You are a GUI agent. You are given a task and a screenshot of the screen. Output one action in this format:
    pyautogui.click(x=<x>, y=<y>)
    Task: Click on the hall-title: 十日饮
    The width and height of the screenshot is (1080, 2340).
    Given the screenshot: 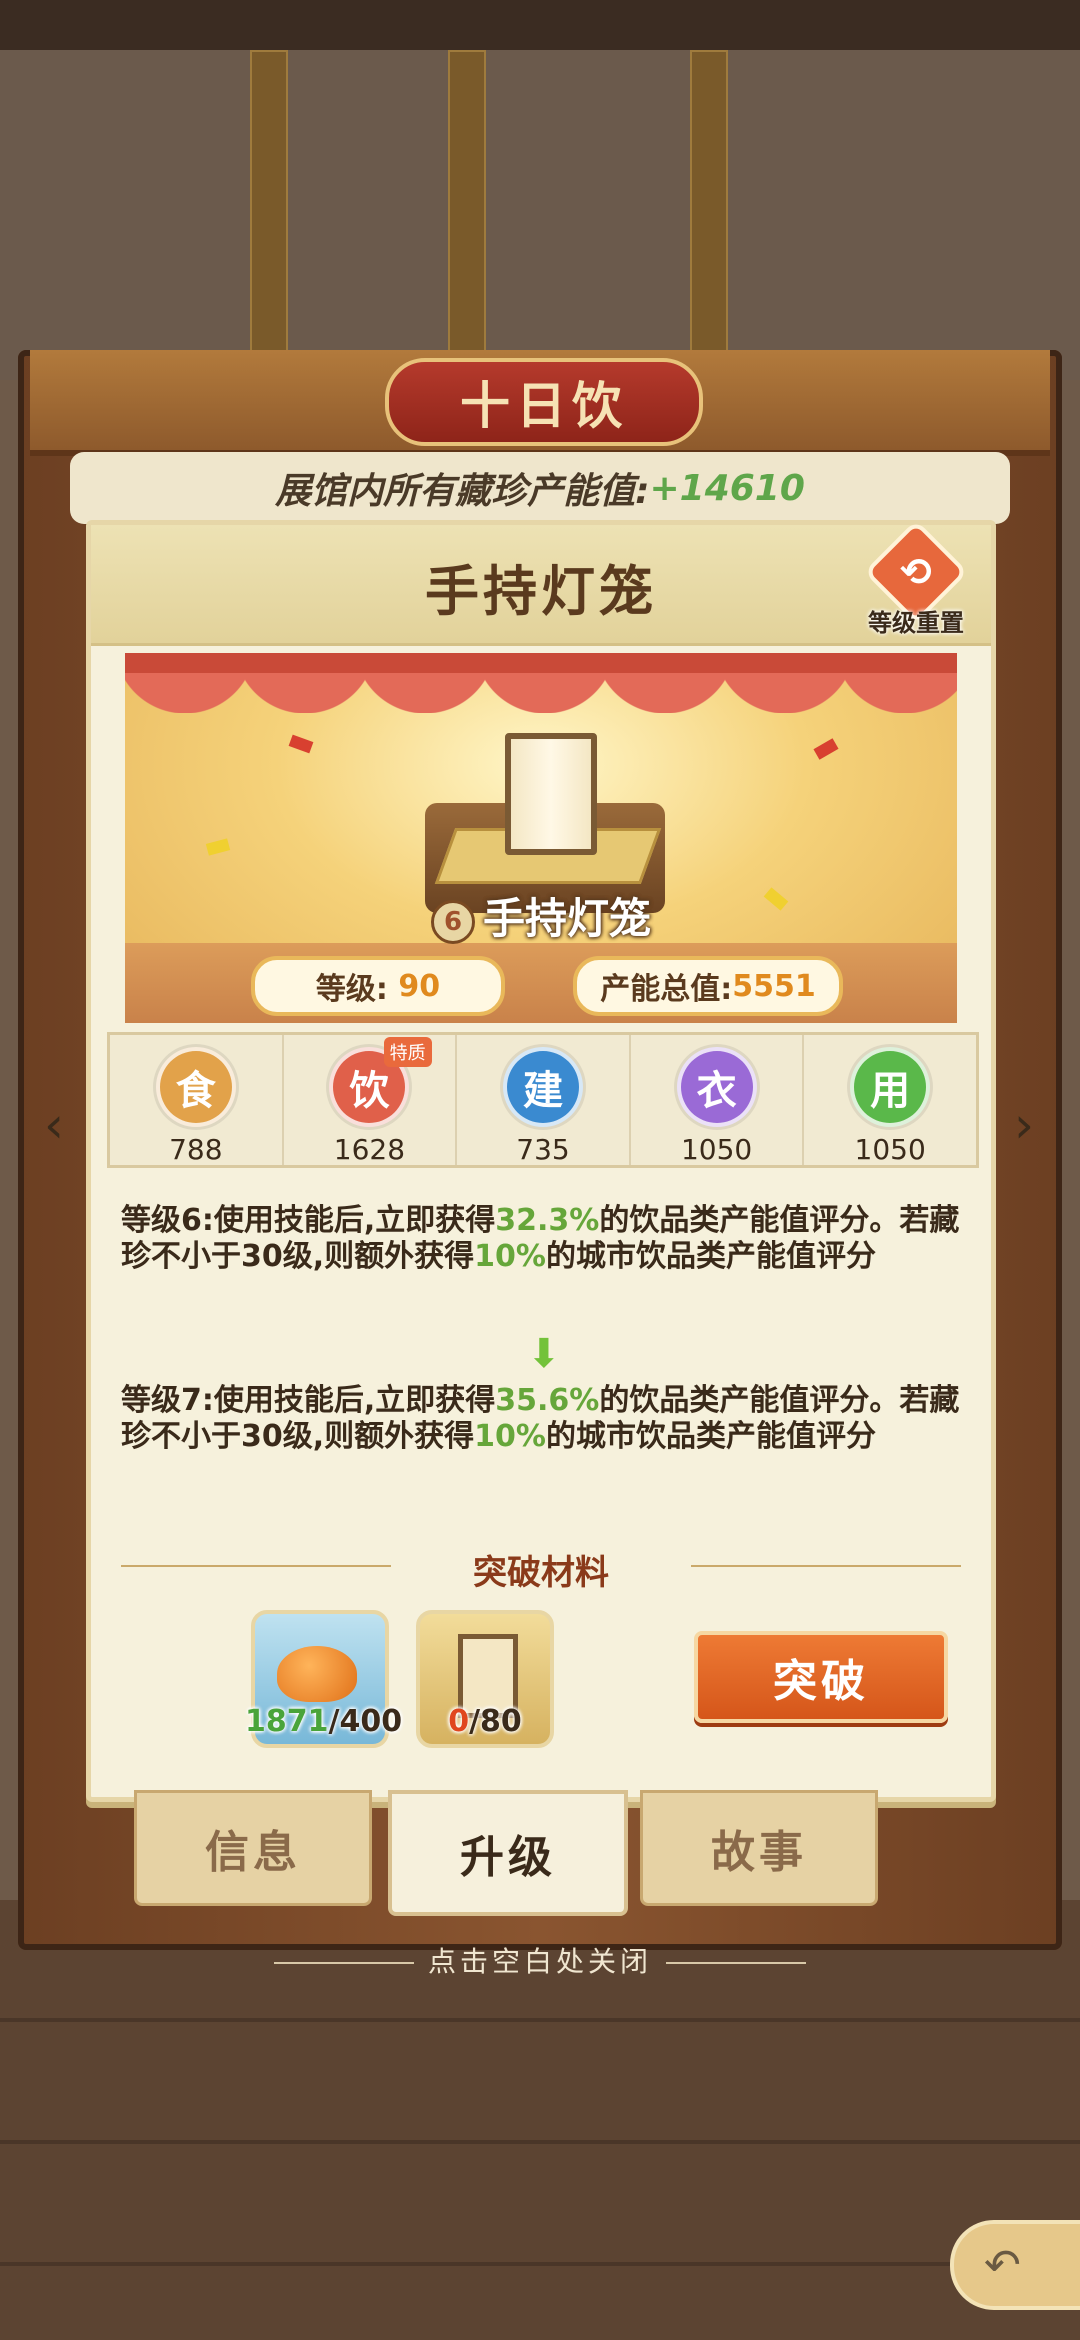 What is the action you would take?
    pyautogui.click(x=544, y=402)
    